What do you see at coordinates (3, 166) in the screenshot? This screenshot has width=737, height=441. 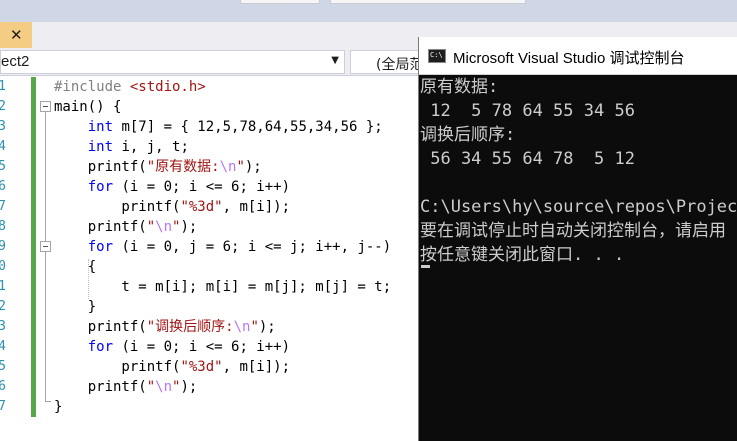 I see `line-number: 5` at bounding box center [3, 166].